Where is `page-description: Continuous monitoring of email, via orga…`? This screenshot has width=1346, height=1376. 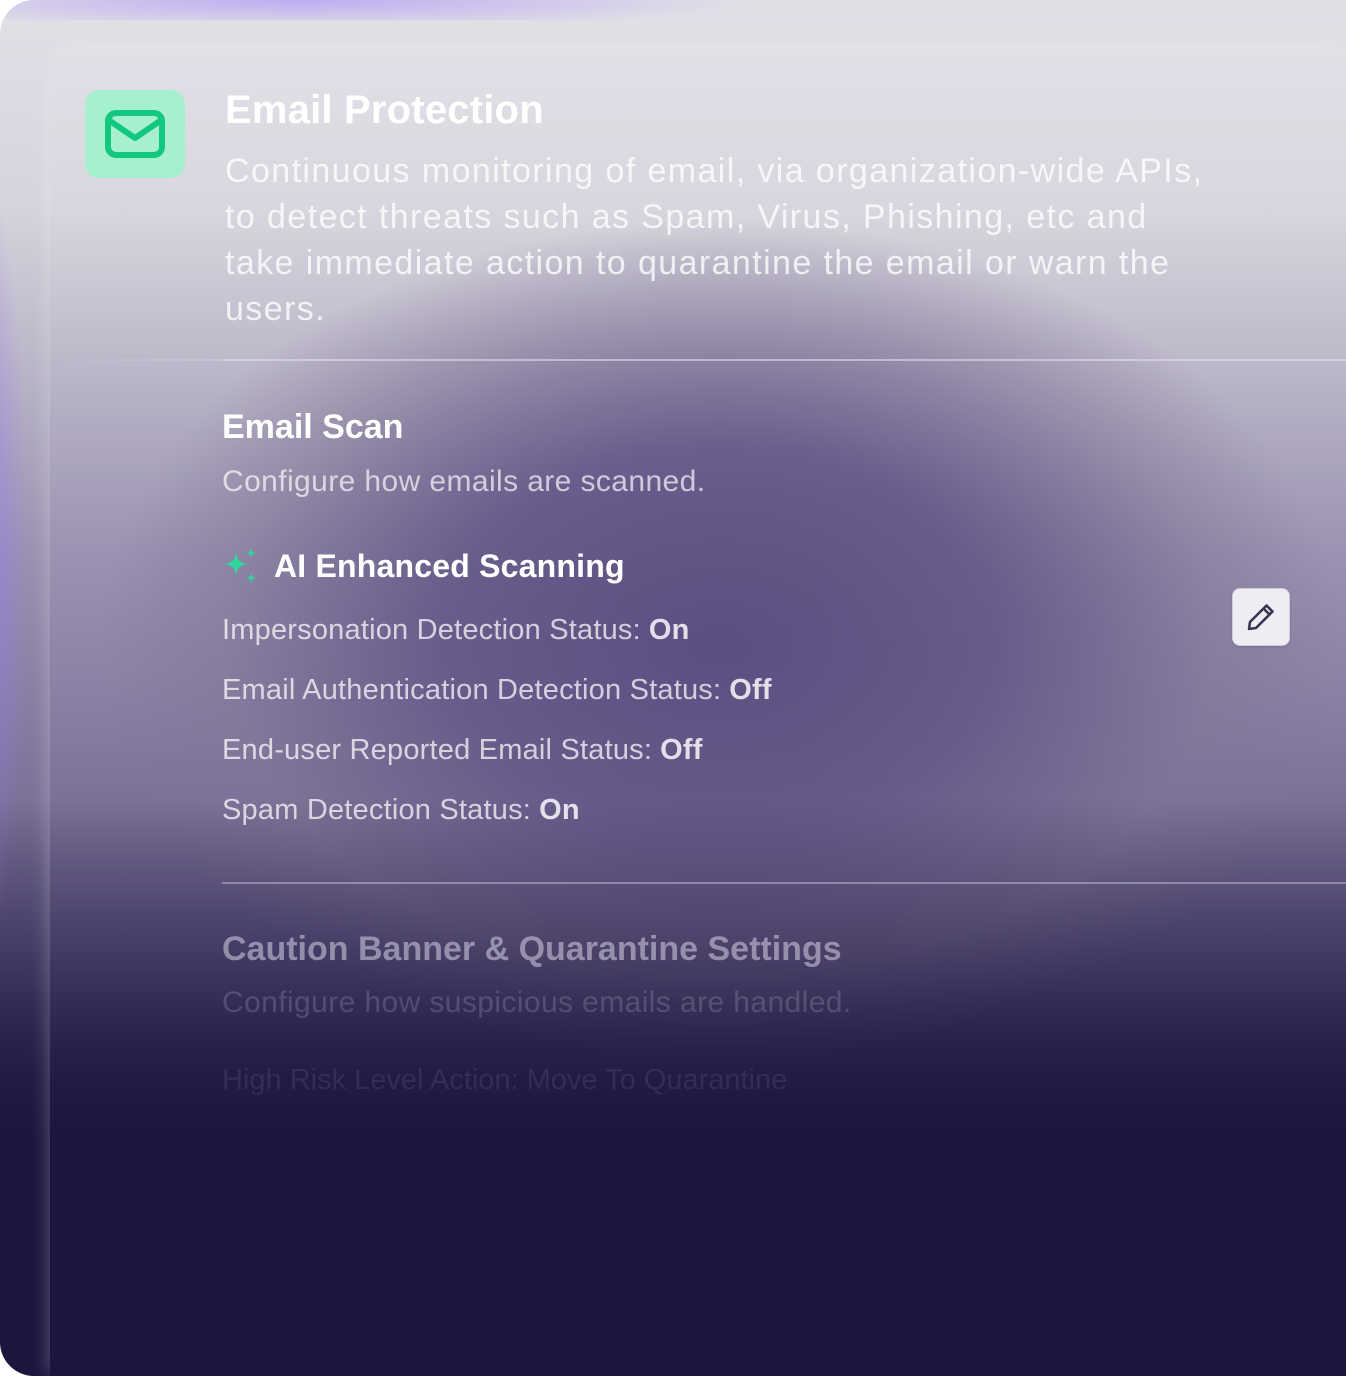 page-description: Continuous monitoring of email, via orga… is located at coordinates (714, 240).